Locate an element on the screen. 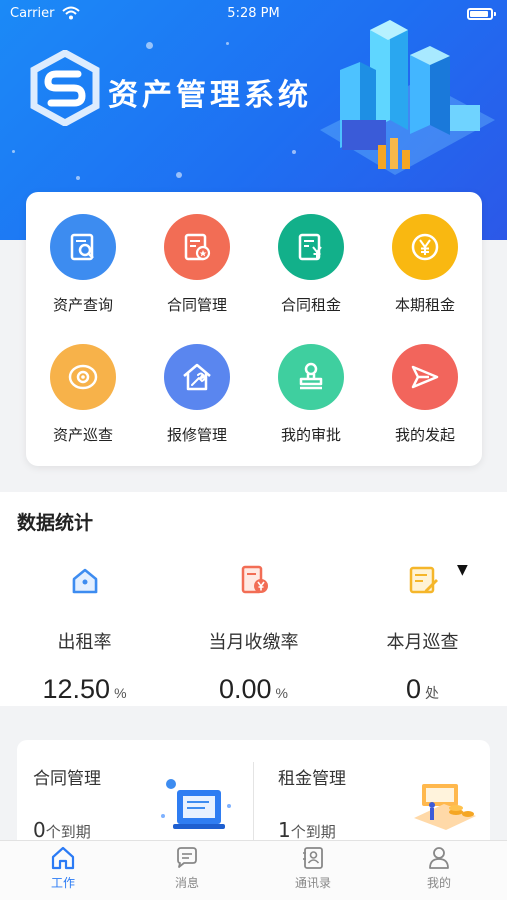  menu-label: 资产查询 is located at coordinates (82, 305).